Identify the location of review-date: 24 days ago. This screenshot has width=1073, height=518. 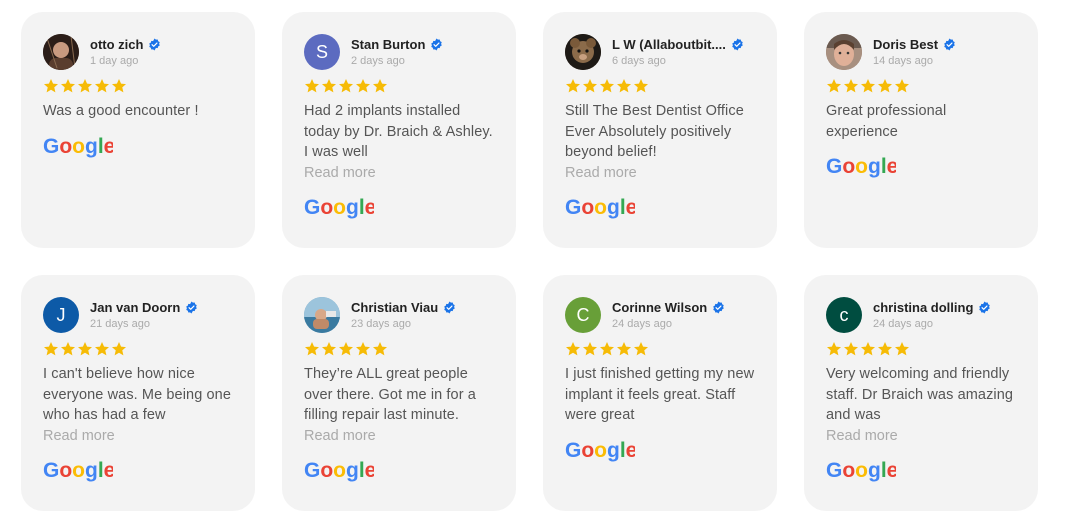
(903, 324).